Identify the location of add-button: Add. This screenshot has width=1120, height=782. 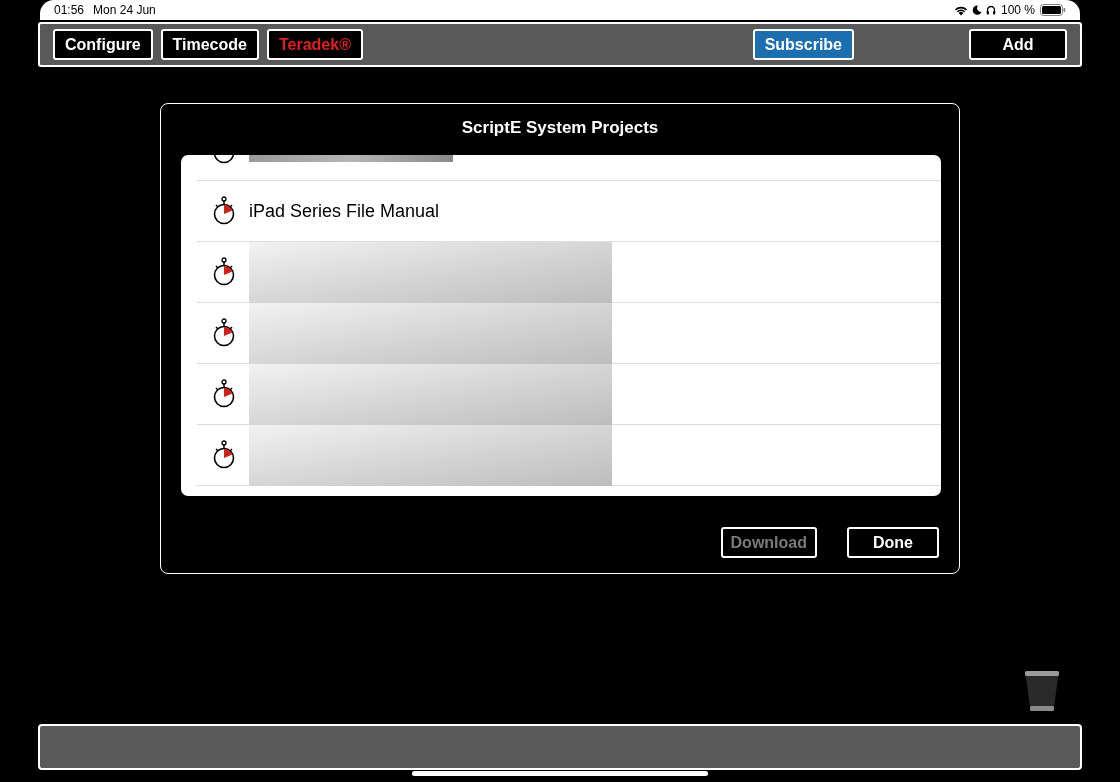
(1018, 44).